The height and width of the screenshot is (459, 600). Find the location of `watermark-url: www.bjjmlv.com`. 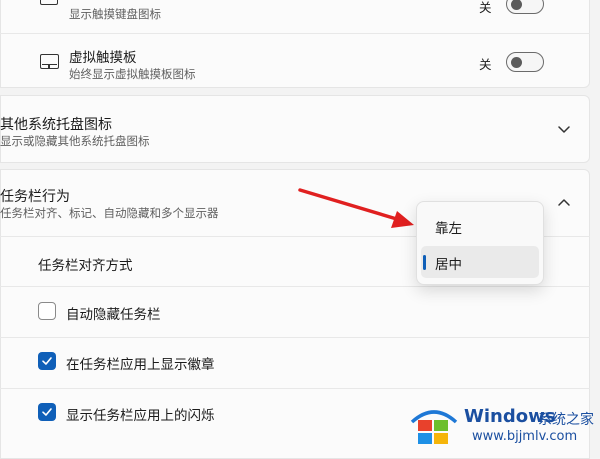

watermark-url: www.bjjmlv.com is located at coordinates (525, 436).